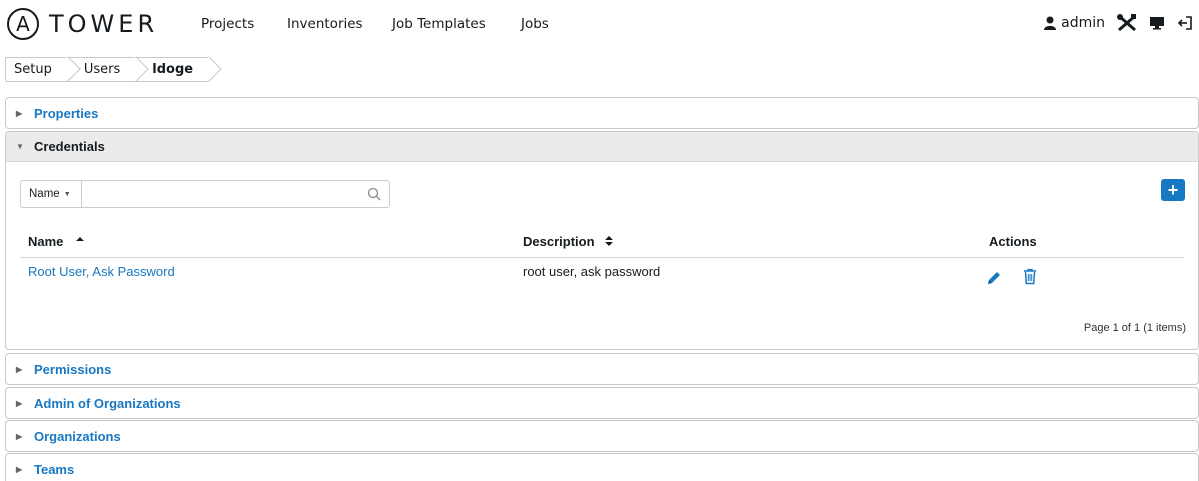 The width and height of the screenshot is (1199, 481). Describe the element at coordinates (1030, 276) in the screenshot. I see `trash-icon` at that location.